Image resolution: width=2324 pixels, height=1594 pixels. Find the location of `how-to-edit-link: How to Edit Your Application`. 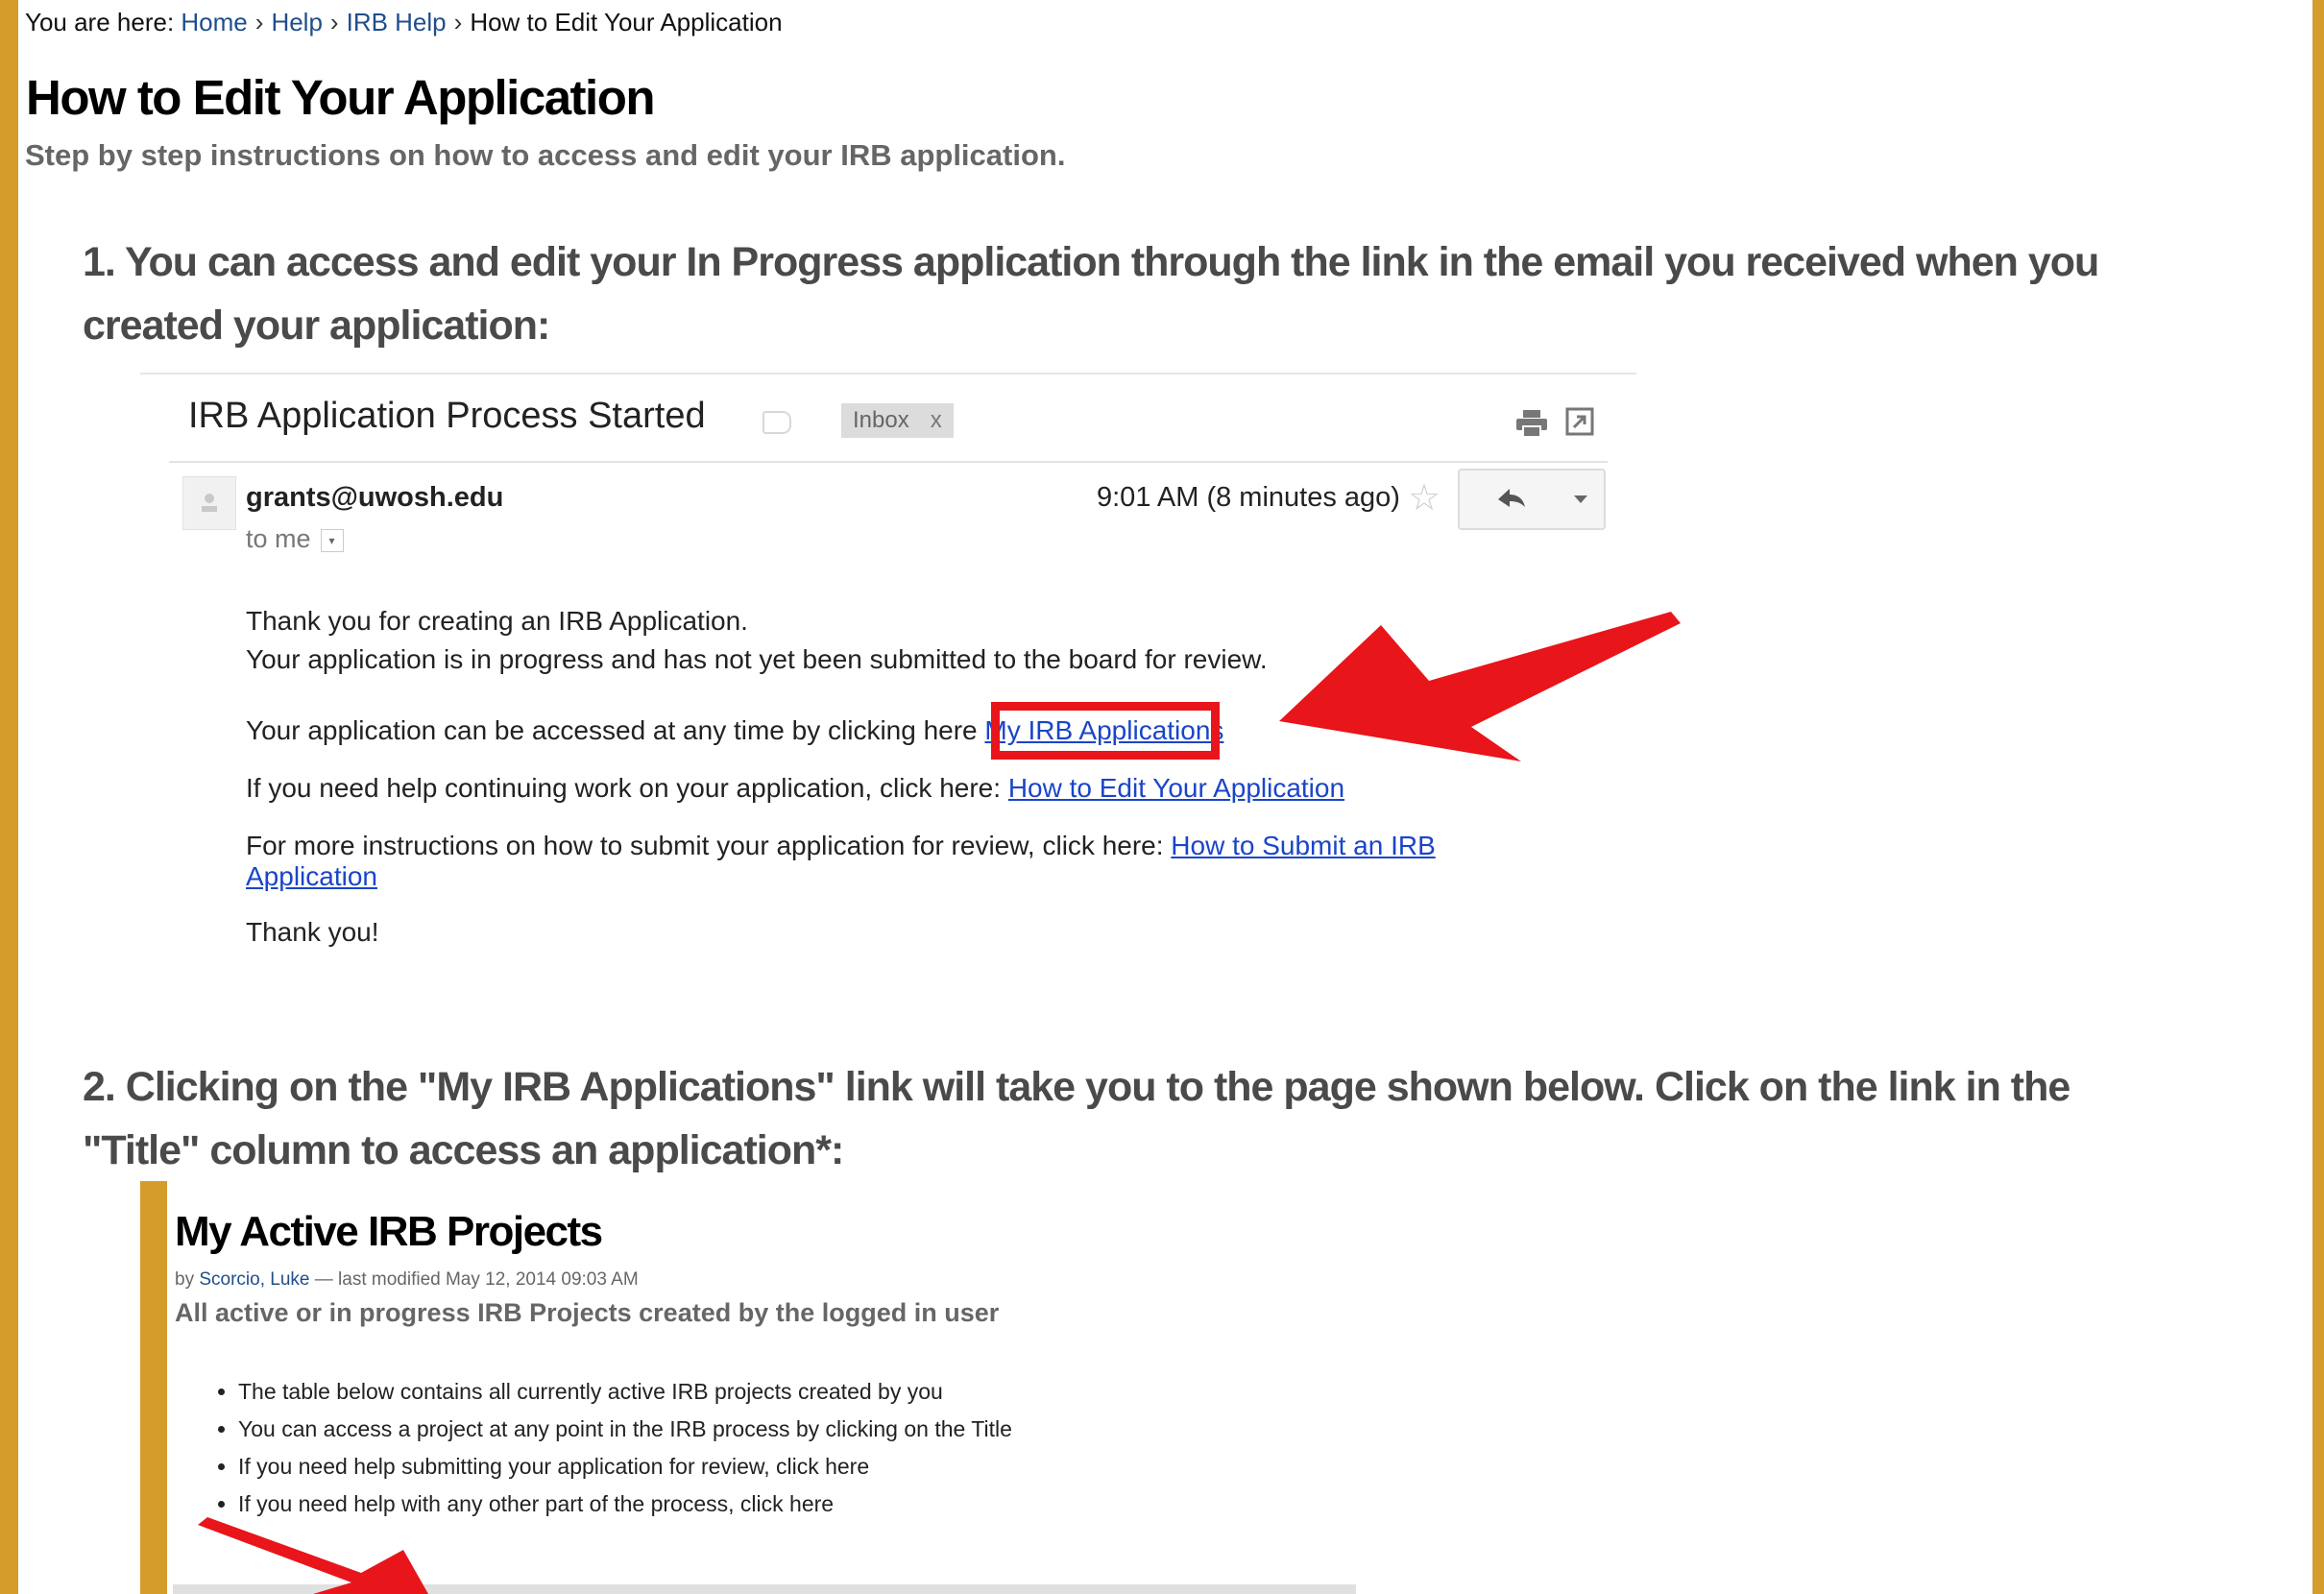

how-to-edit-link: How to Edit Your Application is located at coordinates (1176, 788).